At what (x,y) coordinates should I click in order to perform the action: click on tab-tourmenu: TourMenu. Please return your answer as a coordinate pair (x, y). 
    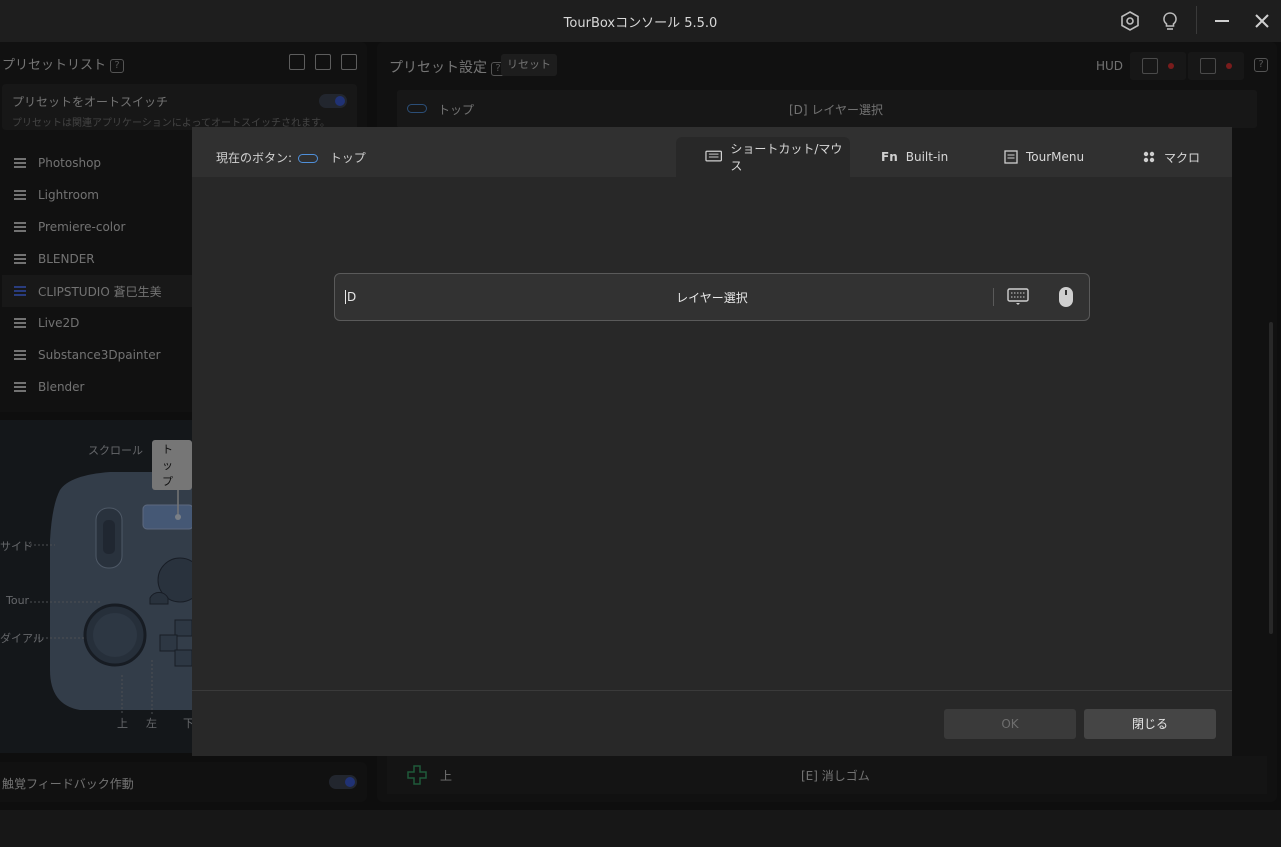
    Looking at the image, I should click on (1044, 157).